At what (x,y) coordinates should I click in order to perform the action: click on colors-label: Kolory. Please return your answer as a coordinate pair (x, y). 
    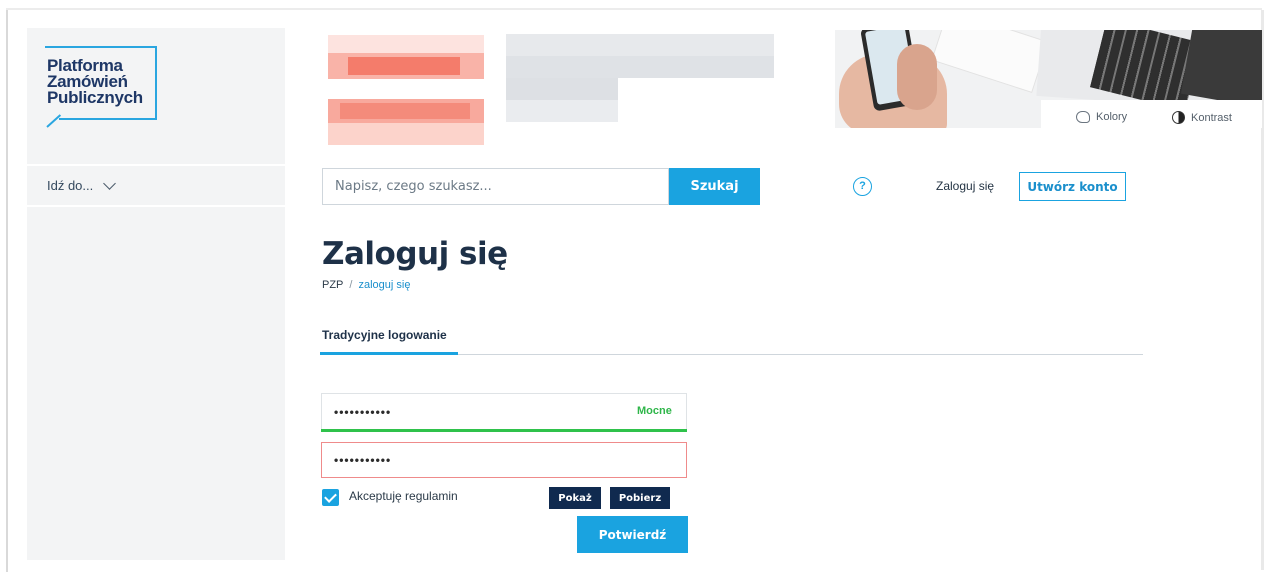
    Looking at the image, I should click on (1112, 117).